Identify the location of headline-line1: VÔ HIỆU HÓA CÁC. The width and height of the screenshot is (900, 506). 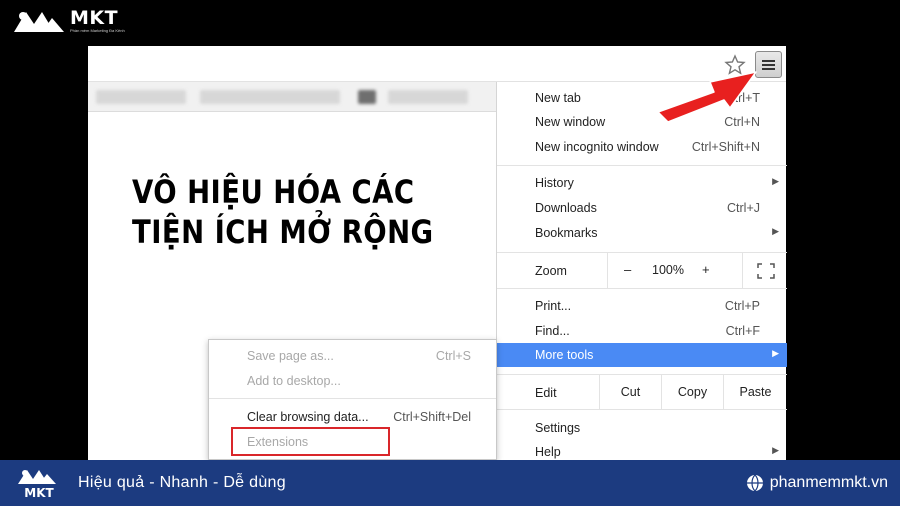
(273, 192).